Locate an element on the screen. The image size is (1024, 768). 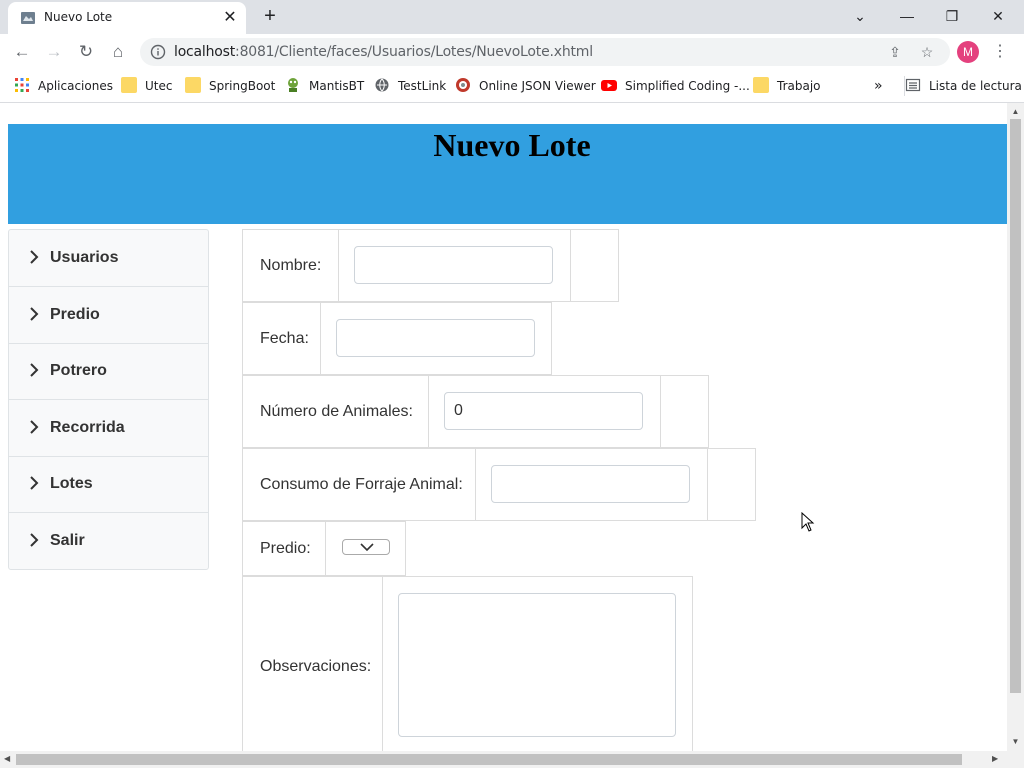
sidebar-item-label: Predio is located at coordinates (75, 314).